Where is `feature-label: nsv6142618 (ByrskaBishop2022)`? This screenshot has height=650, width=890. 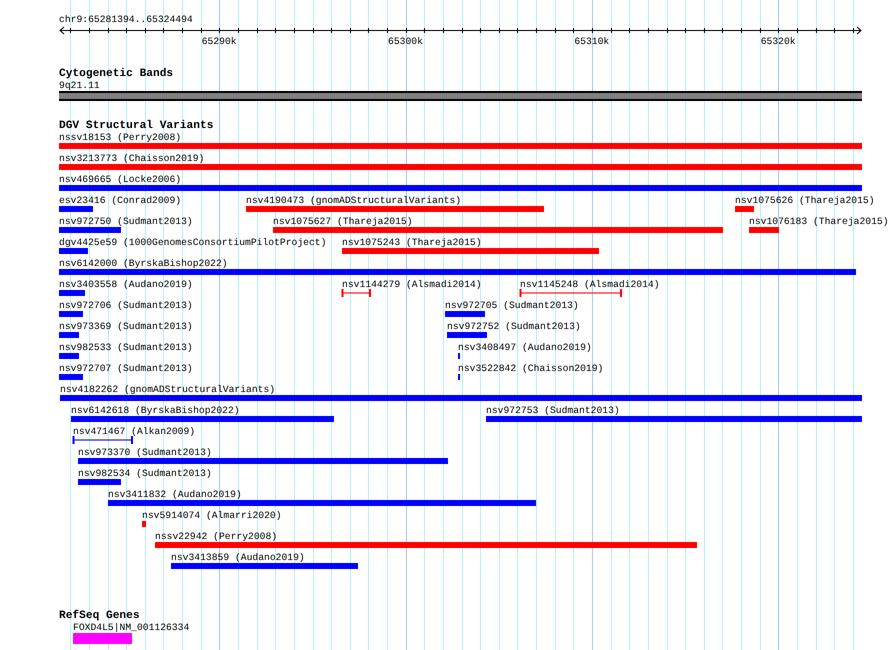 feature-label: nsv6142618 (ByrskaBishop2022) is located at coordinates (155, 410).